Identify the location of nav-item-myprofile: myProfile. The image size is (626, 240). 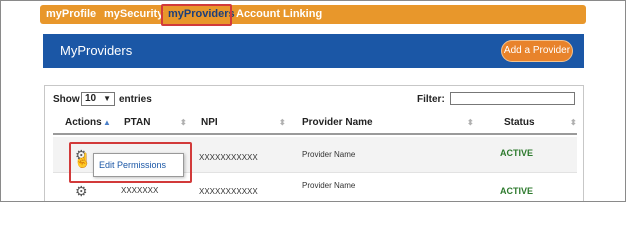
(71, 14).